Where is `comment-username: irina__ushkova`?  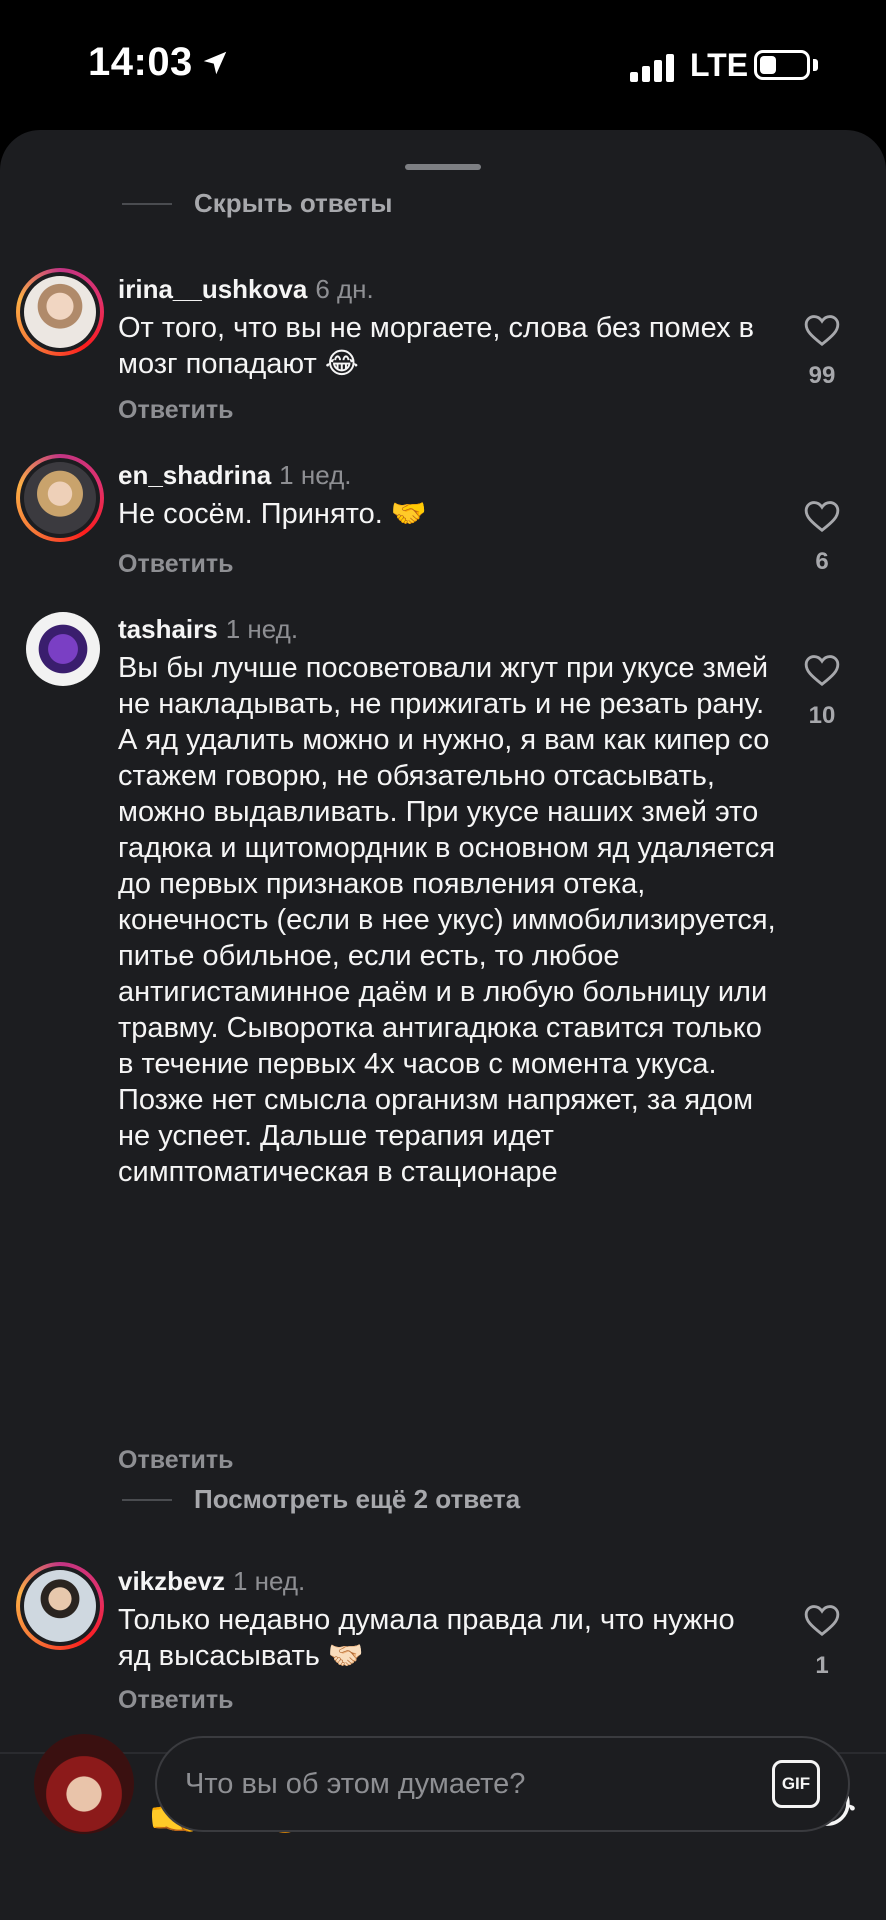 comment-username: irina__ushkova is located at coordinates (212, 289).